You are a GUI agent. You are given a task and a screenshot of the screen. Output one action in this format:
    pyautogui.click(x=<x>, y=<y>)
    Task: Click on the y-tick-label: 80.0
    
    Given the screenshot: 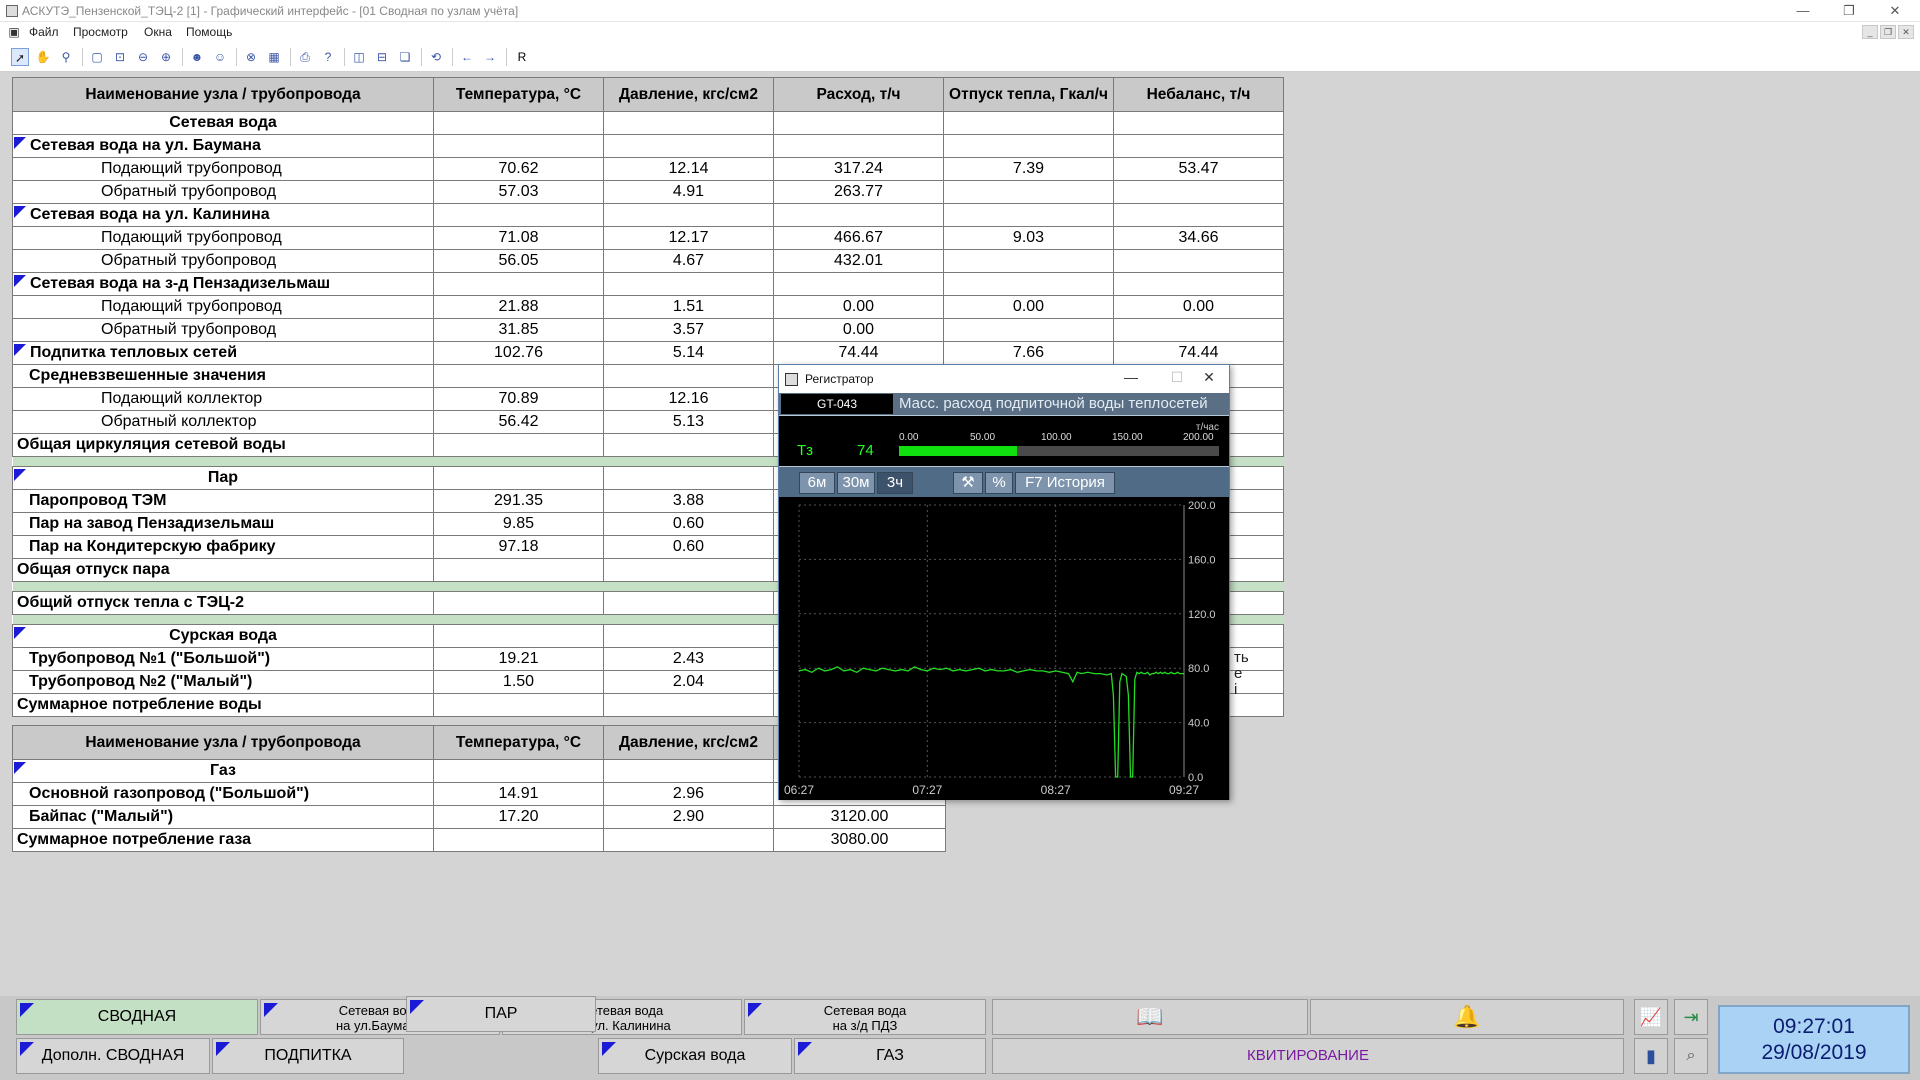 What is the action you would take?
    pyautogui.click(x=1198, y=669)
    